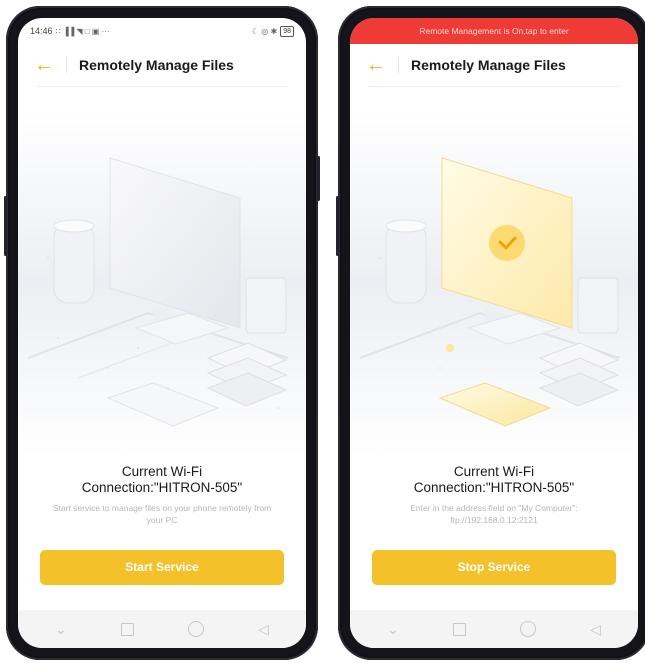 This screenshot has width=645, height=664. I want to click on battery-icon: 98, so click(287, 31).